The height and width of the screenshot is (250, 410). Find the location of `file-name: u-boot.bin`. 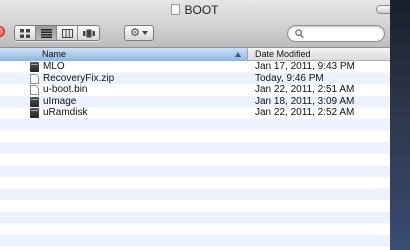

file-name: u-boot.bin is located at coordinates (65, 90).